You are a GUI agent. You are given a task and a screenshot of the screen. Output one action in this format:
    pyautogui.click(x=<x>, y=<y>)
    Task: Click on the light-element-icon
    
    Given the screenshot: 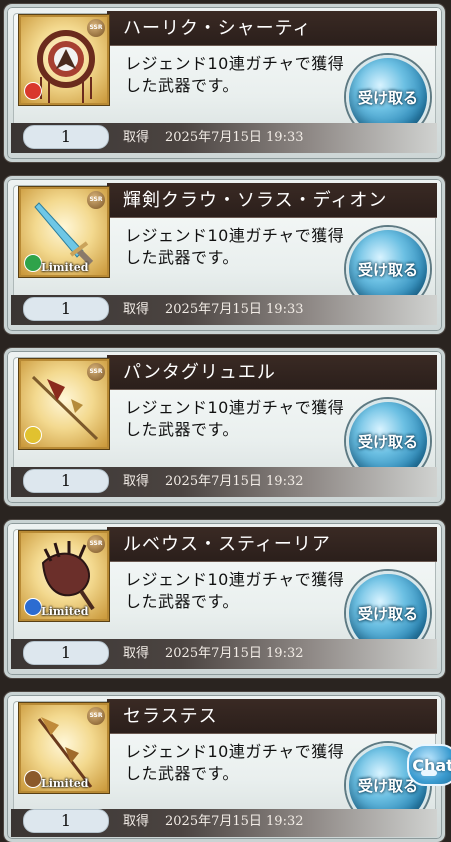 What is the action you would take?
    pyautogui.click(x=33, y=435)
    